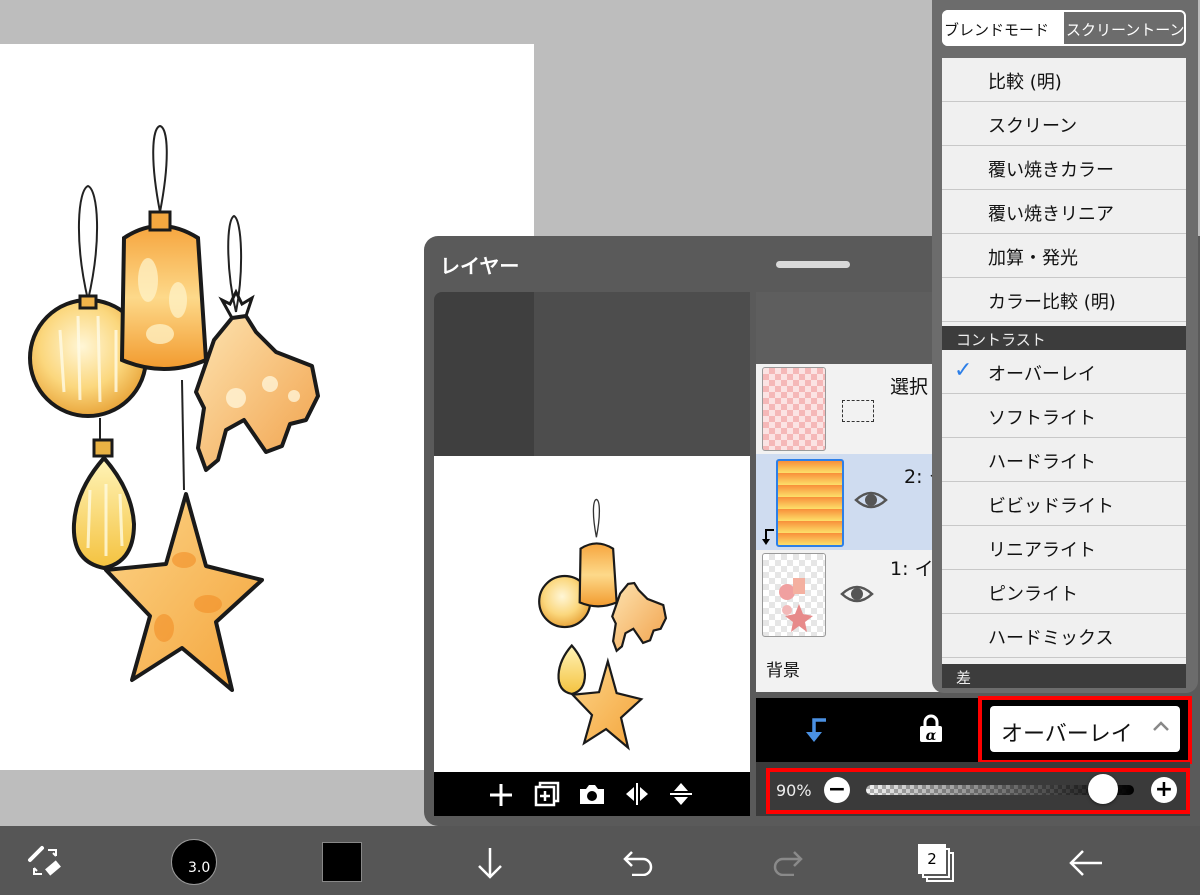  I want to click on clipping-icon, so click(815, 730).